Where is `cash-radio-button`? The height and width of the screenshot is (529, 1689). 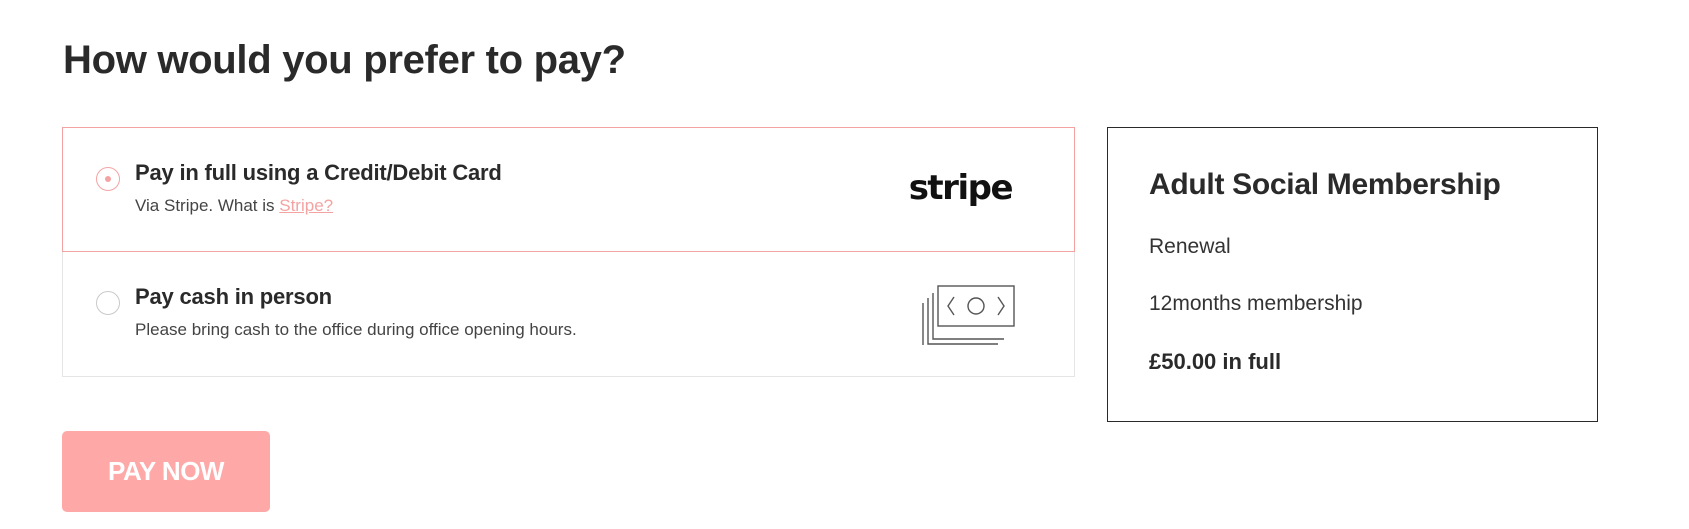 cash-radio-button is located at coordinates (108, 303).